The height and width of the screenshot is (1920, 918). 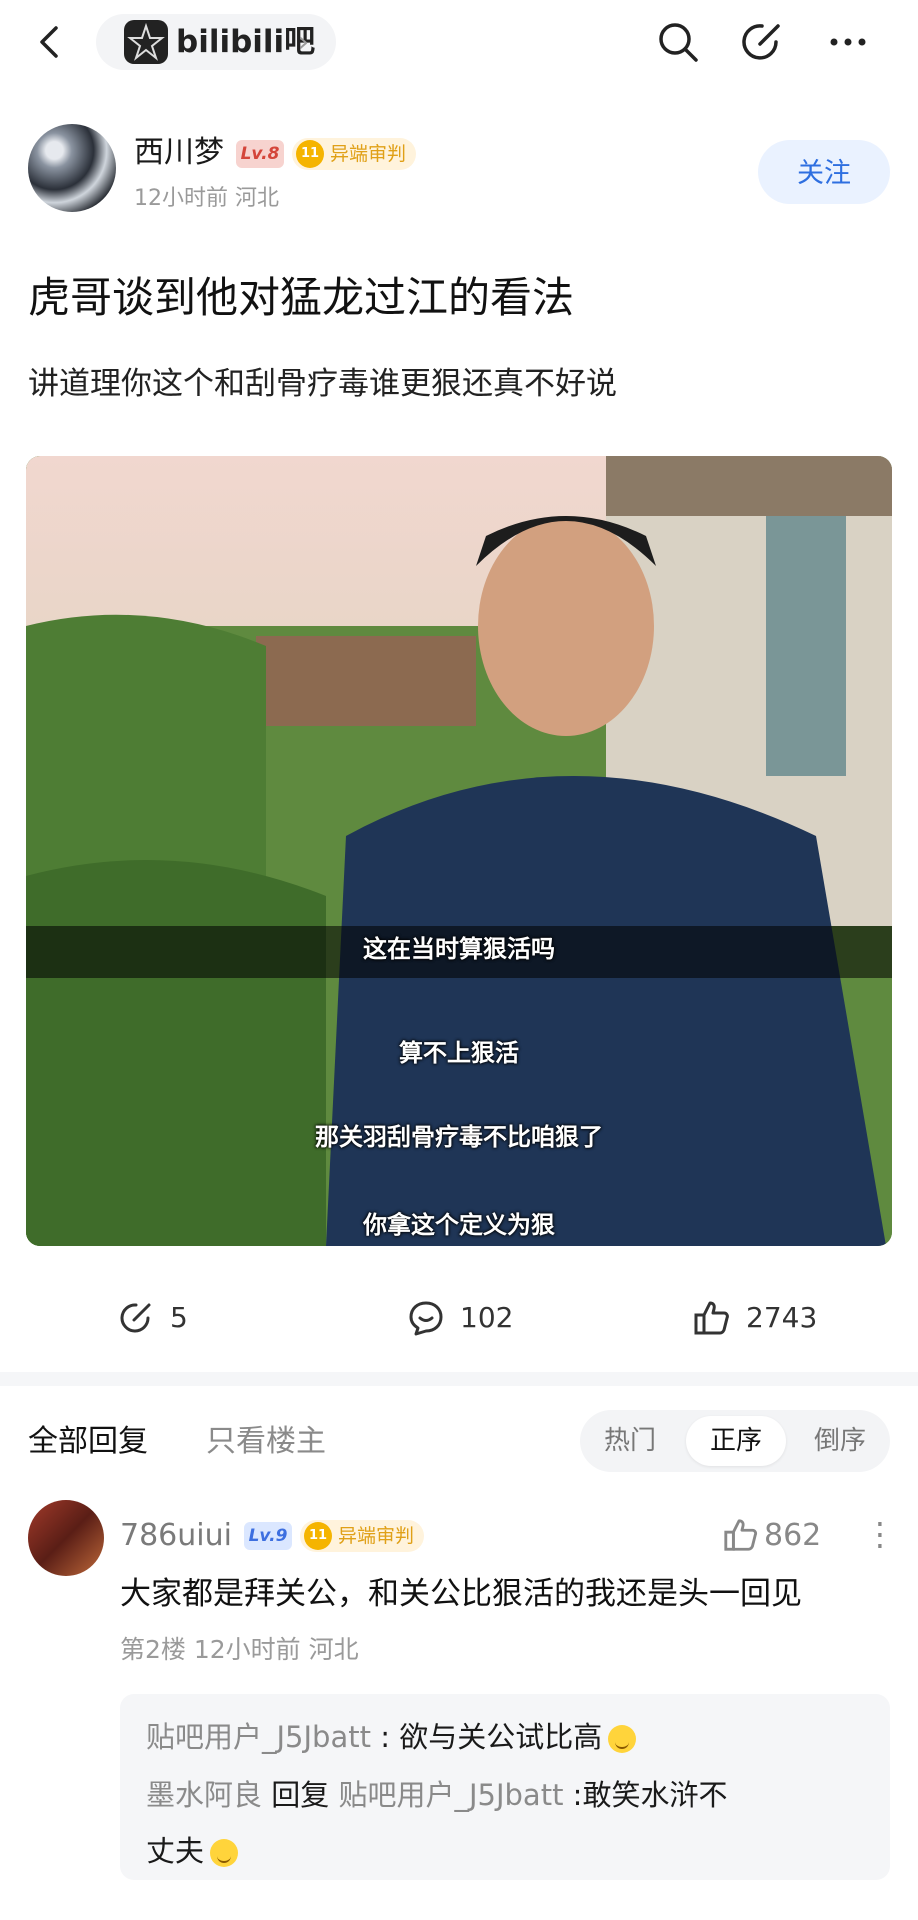 What do you see at coordinates (782, 1317) in the screenshot?
I see `like-count: 2743` at bounding box center [782, 1317].